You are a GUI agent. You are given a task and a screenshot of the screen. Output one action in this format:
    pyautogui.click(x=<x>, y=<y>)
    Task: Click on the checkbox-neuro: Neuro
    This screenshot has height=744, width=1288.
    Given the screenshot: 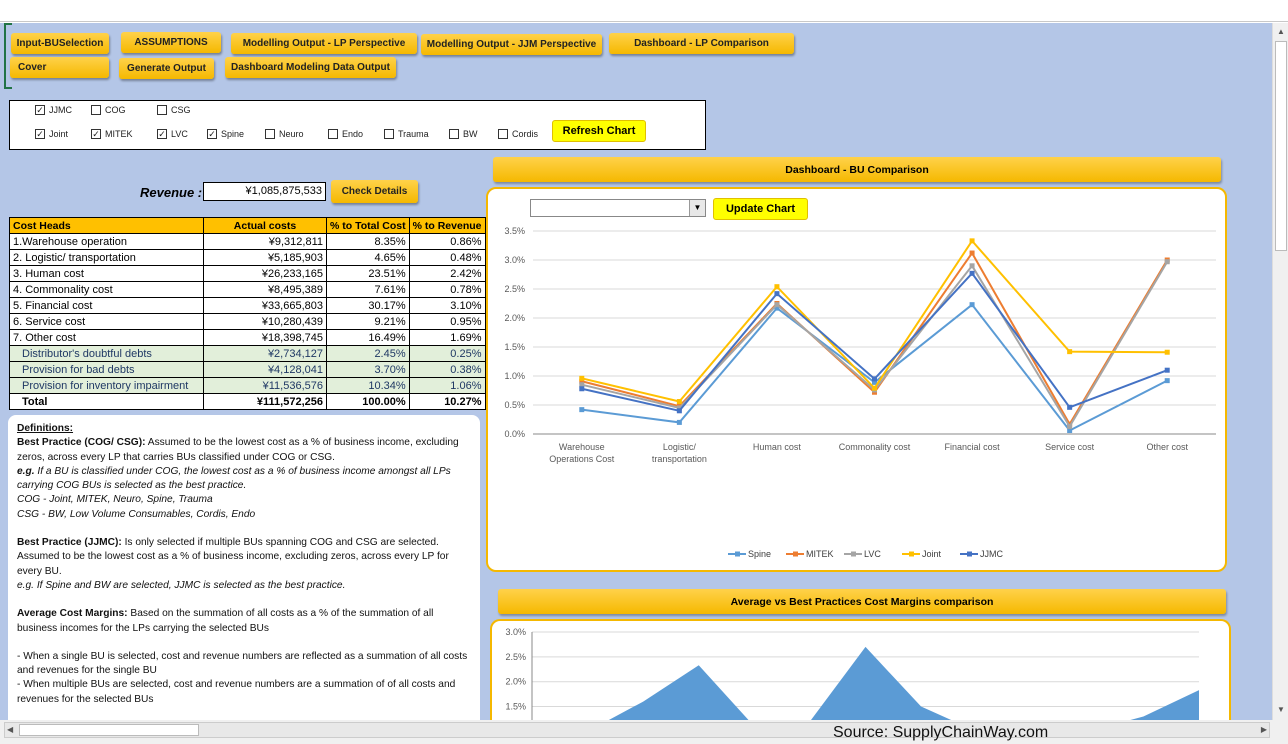 What is the action you would take?
    pyautogui.click(x=284, y=134)
    